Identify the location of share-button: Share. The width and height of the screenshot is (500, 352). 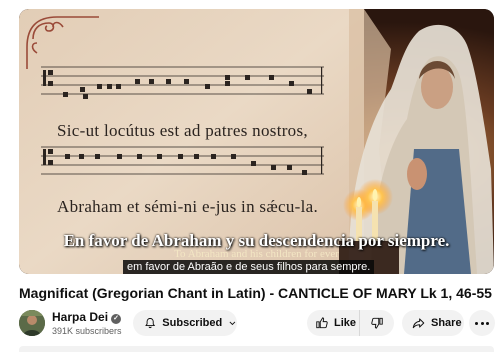
(433, 323).